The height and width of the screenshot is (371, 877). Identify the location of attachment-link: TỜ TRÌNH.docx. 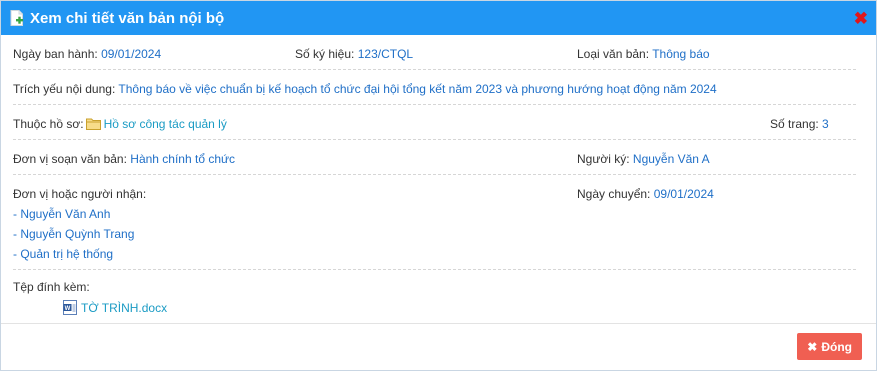
(124, 308).